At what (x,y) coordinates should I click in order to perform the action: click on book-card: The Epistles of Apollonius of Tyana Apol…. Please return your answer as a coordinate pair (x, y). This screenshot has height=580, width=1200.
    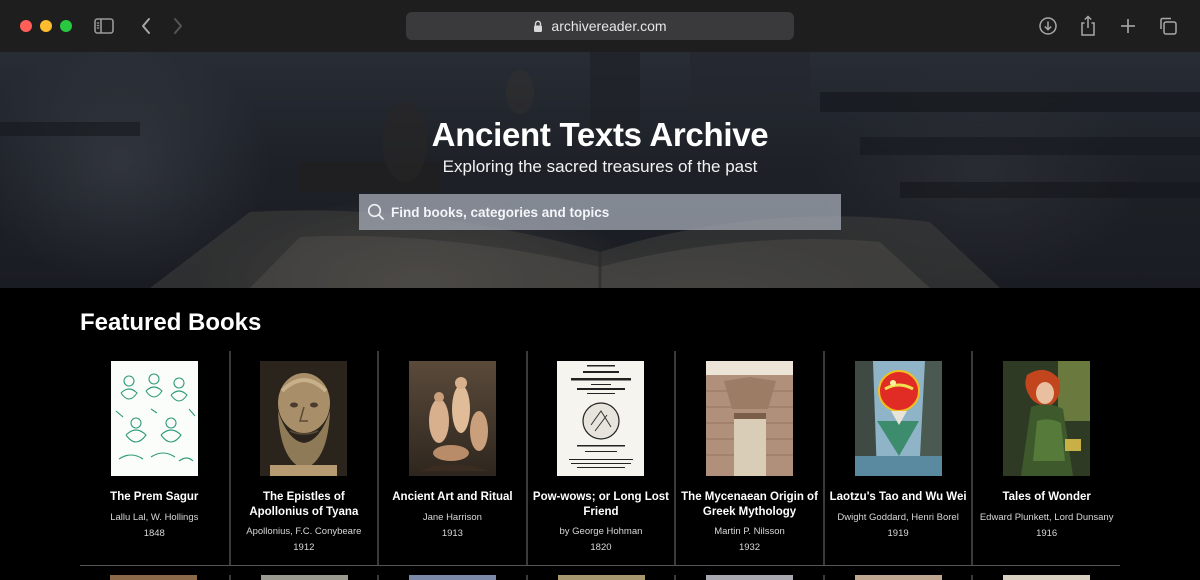
    Looking at the image, I should click on (303, 458).